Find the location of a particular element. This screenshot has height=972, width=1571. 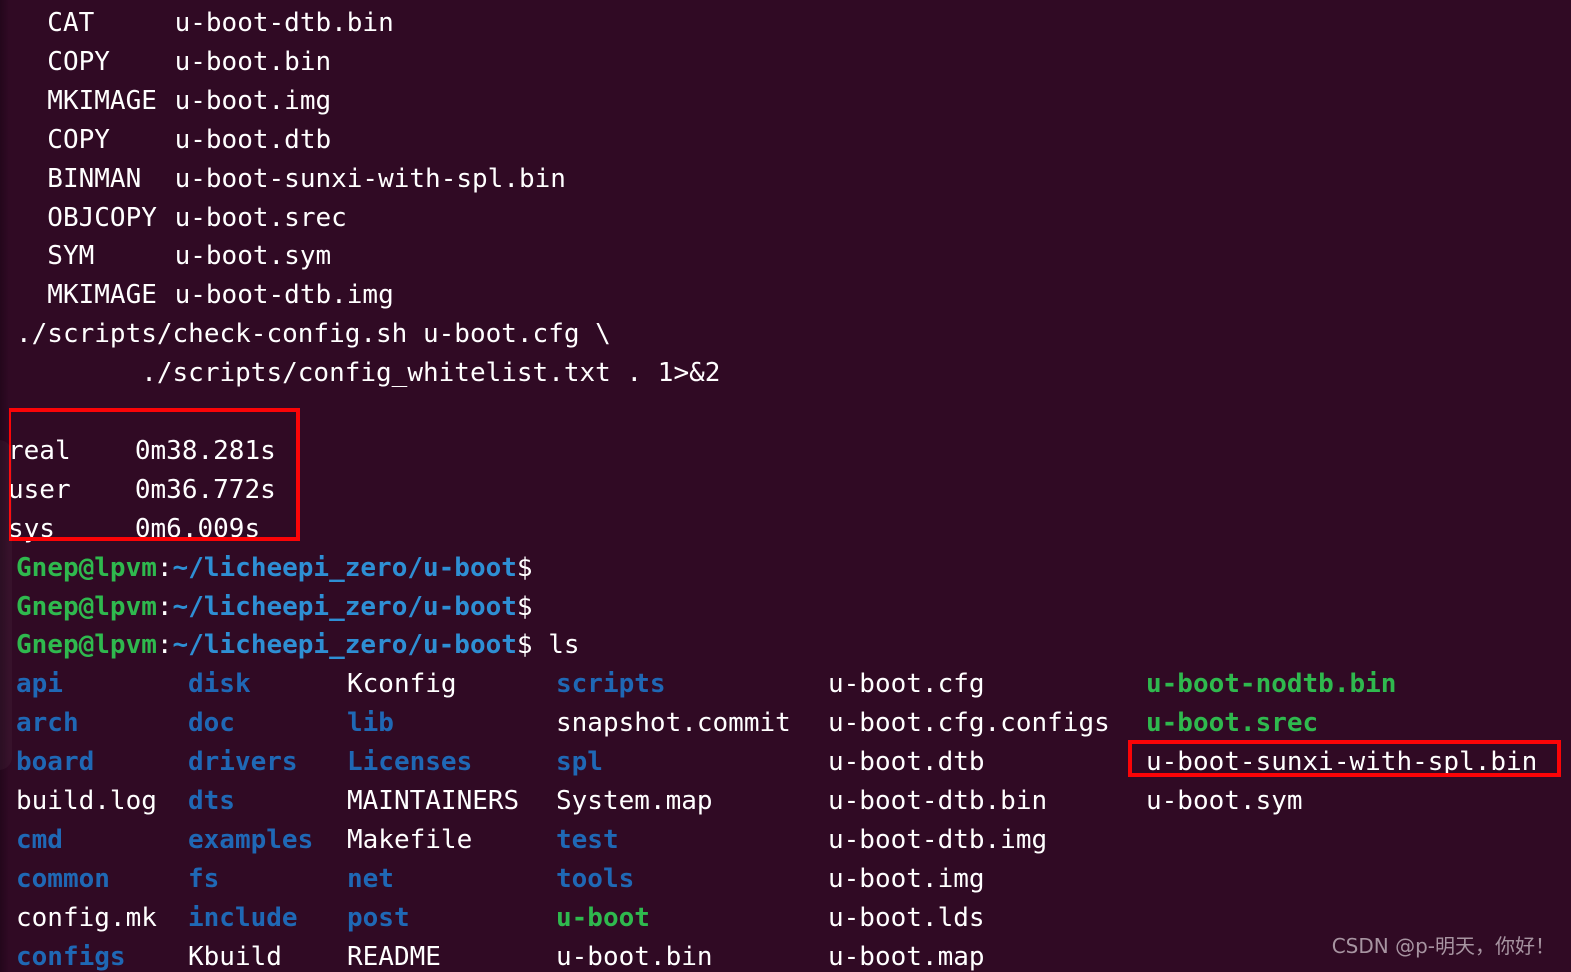

build-step-target: u-boot.sym is located at coordinates (253, 256).